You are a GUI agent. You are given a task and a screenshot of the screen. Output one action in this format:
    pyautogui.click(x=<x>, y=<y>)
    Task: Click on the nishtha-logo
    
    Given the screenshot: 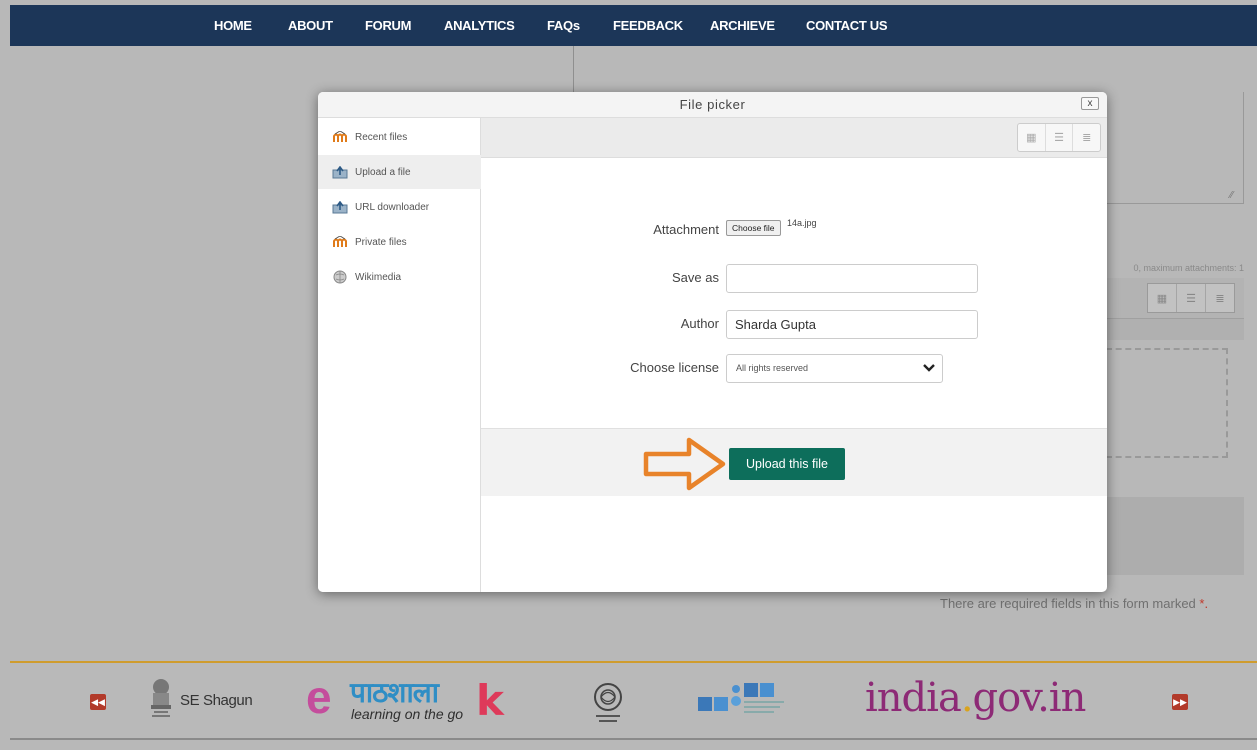 What is the action you would take?
    pyautogui.click(x=608, y=703)
    